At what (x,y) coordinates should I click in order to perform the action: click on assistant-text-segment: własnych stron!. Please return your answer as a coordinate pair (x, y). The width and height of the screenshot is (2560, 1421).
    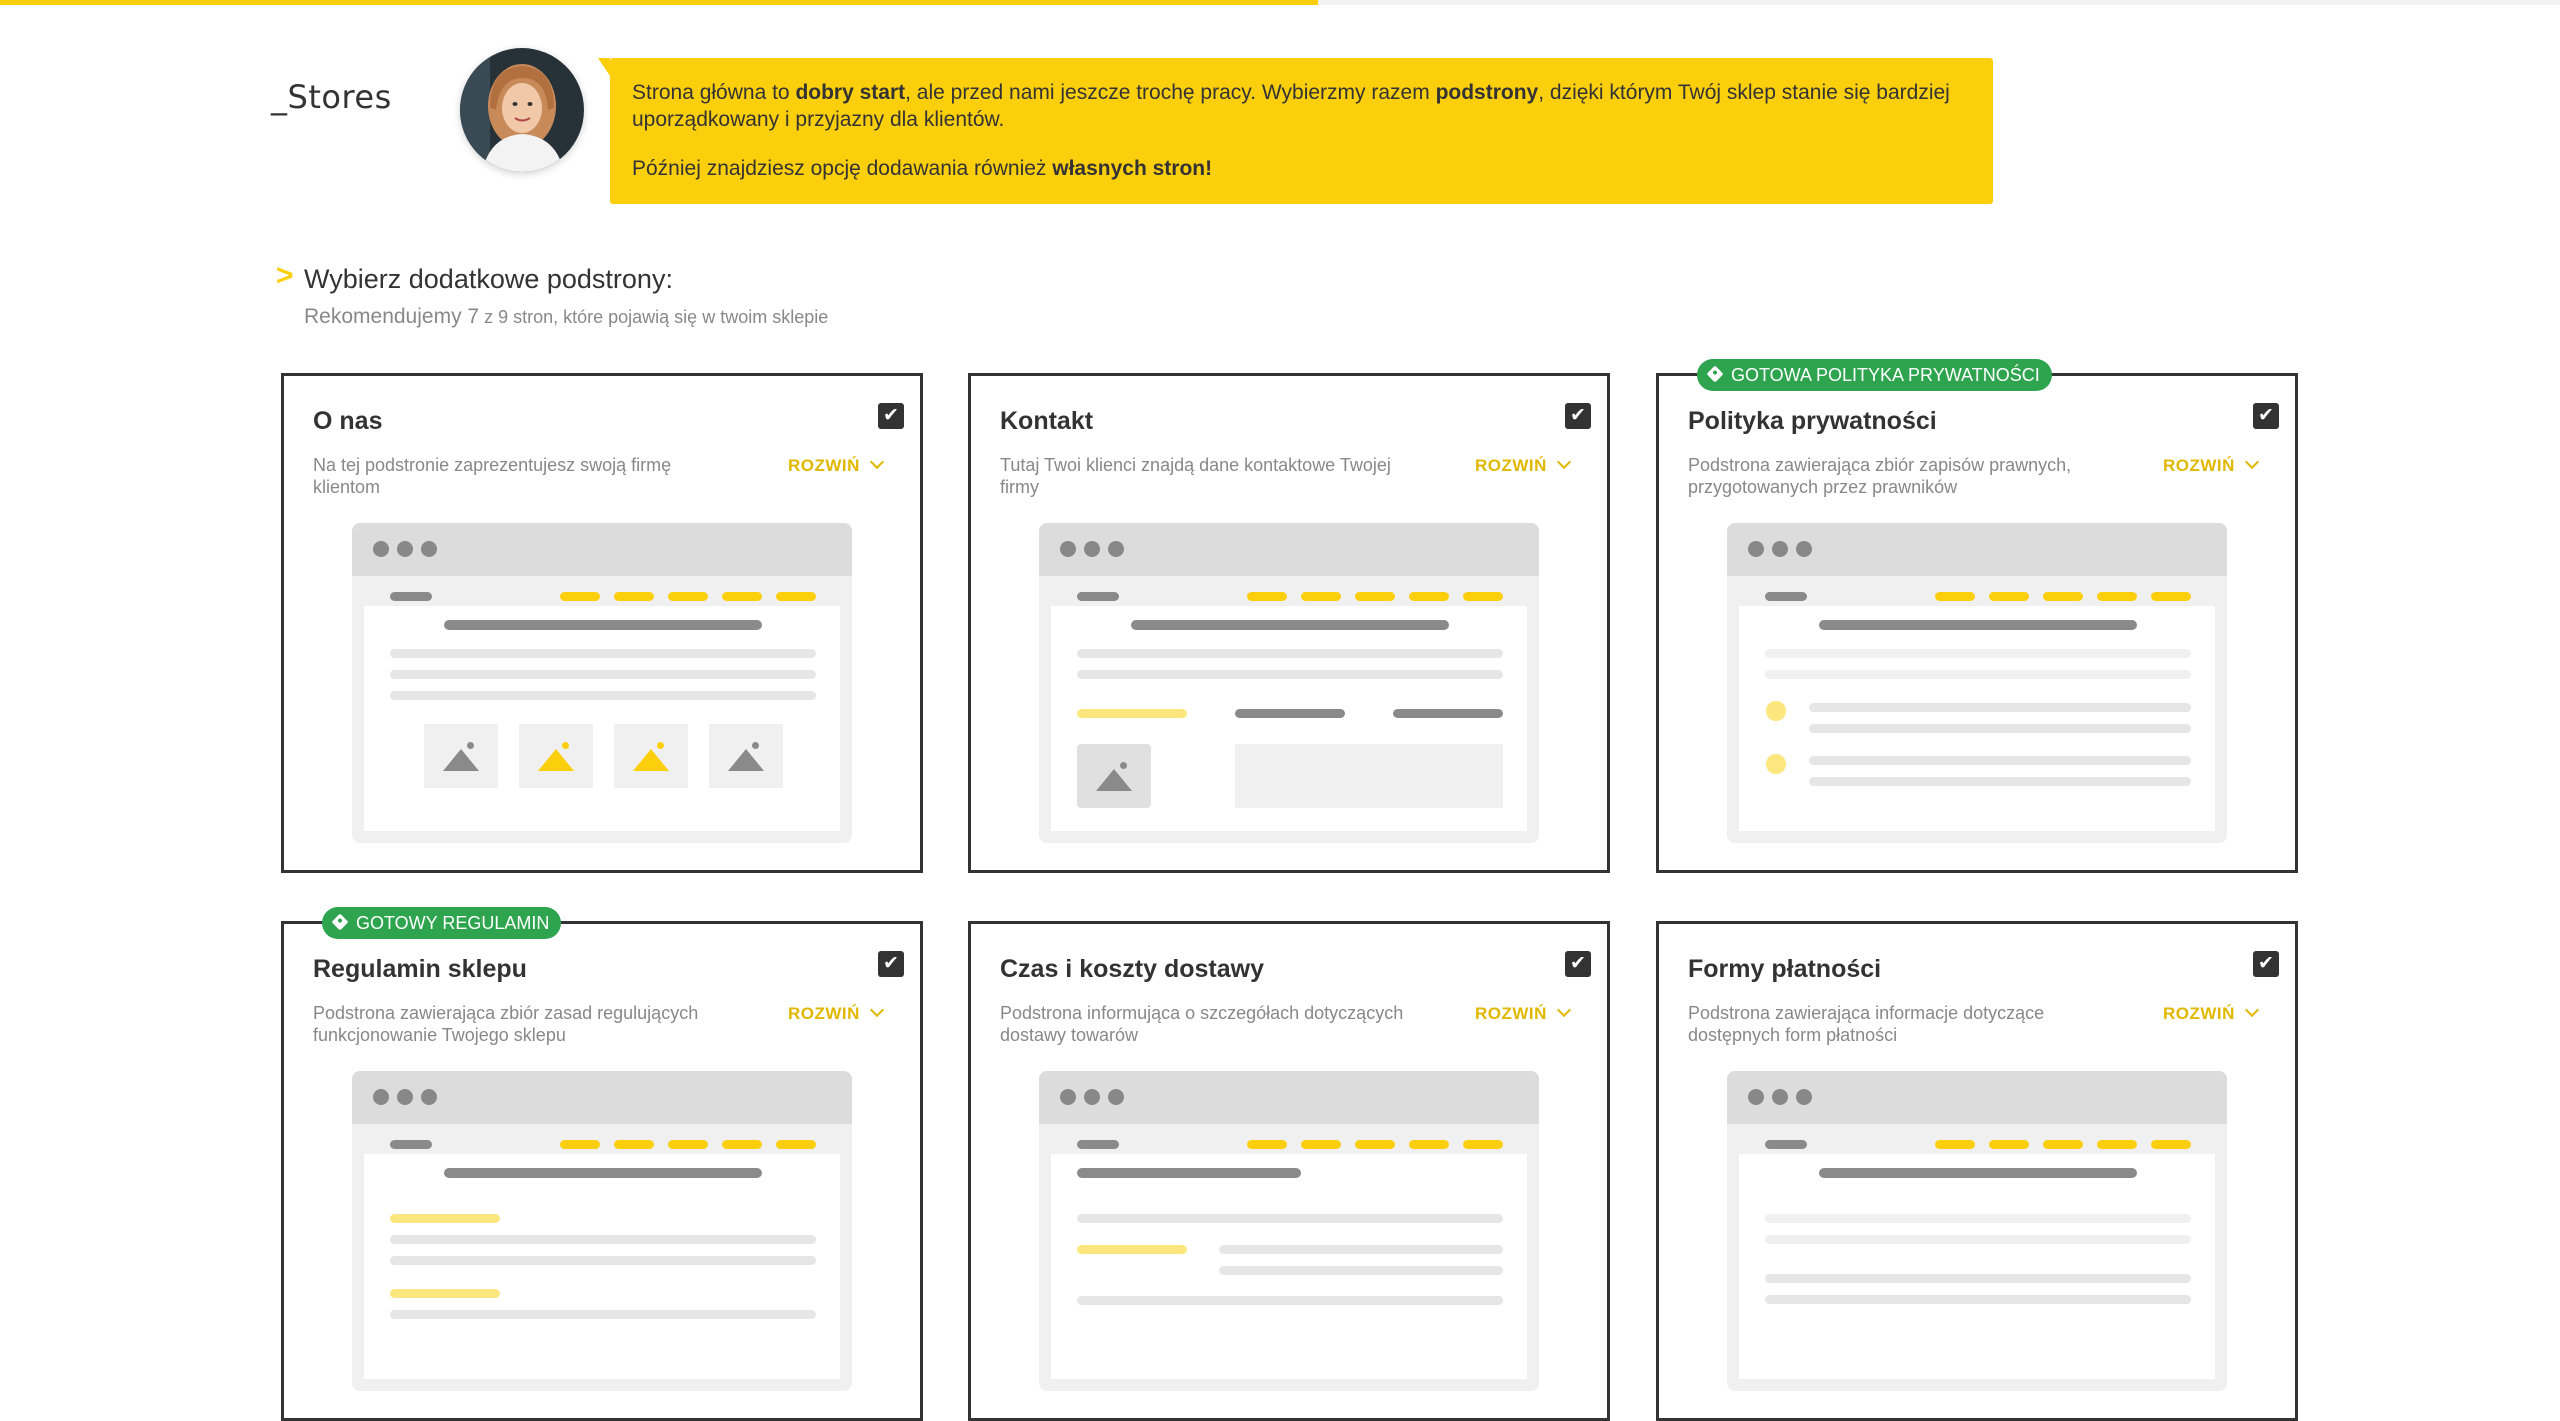
    Looking at the image, I should click on (1132, 168).